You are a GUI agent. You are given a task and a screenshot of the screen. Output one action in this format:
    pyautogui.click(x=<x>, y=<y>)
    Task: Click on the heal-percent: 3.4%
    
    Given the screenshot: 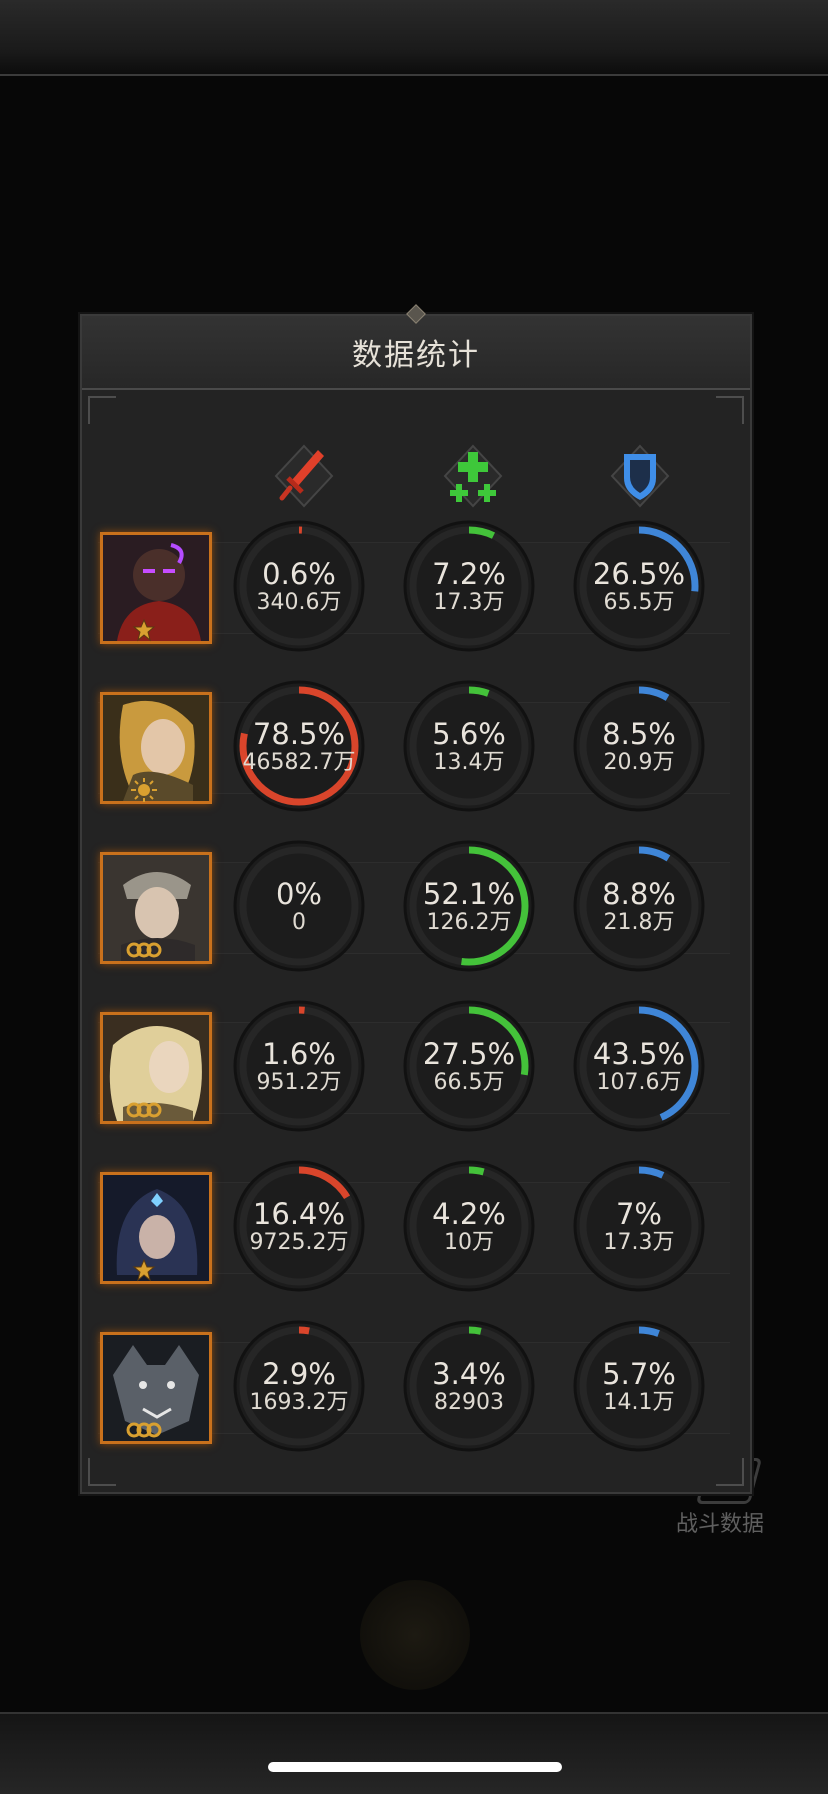 What is the action you would take?
    pyautogui.click(x=469, y=1374)
    